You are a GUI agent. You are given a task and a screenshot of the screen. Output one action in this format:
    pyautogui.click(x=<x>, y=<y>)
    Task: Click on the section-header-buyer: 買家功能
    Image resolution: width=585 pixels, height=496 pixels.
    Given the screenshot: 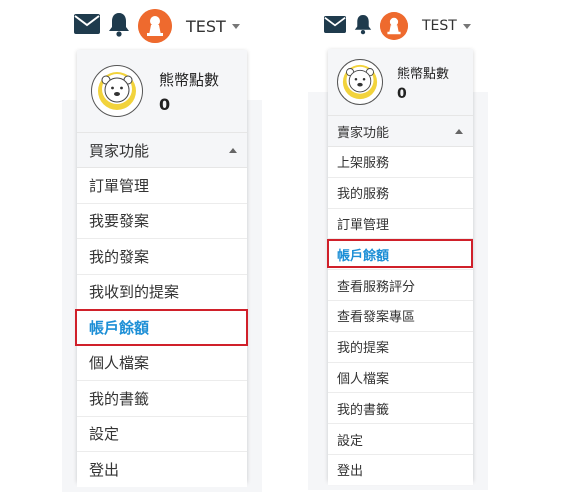 What is the action you would take?
    pyautogui.click(x=162, y=150)
    